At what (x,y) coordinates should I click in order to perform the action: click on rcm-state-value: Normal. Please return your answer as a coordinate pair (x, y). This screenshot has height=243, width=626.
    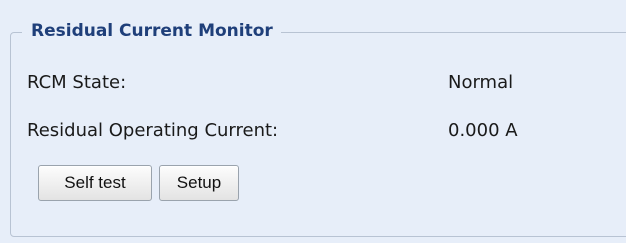
    Looking at the image, I should click on (481, 82).